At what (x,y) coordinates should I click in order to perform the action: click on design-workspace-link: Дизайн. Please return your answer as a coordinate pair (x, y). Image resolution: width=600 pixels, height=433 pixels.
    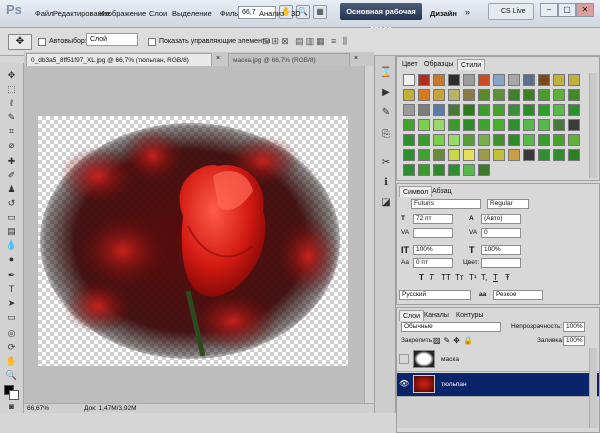
    Looking at the image, I should click on (443, 13).